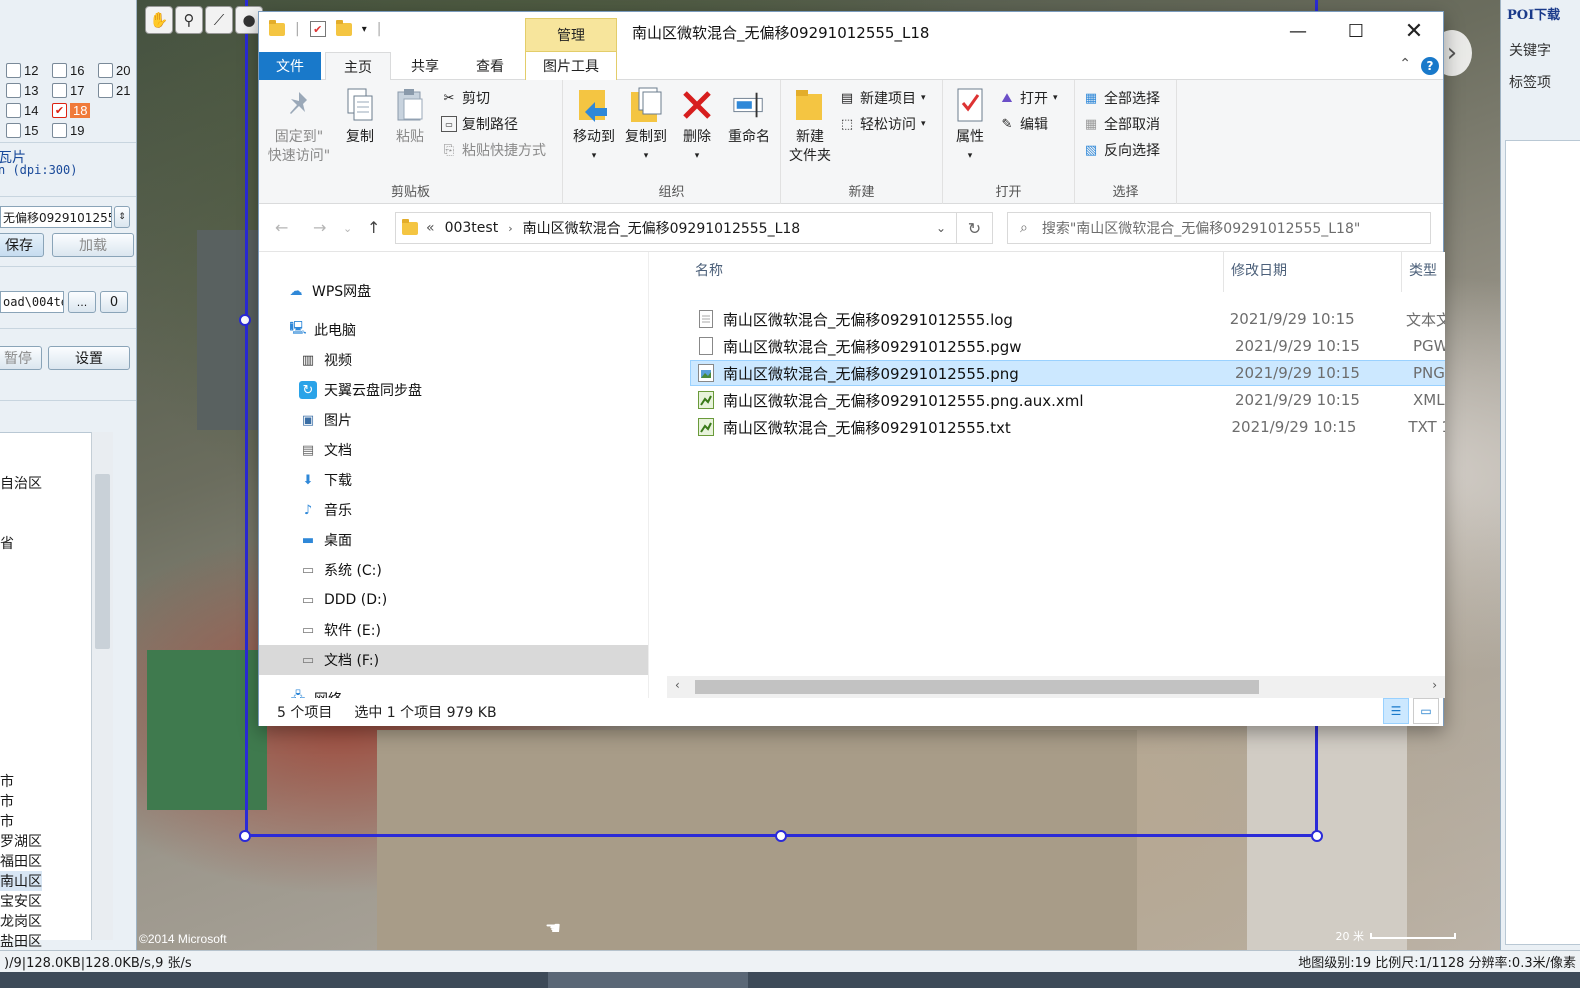 This screenshot has height=988, width=1580. Describe the element at coordinates (7, 543) in the screenshot. I see `region-item: 省` at that location.